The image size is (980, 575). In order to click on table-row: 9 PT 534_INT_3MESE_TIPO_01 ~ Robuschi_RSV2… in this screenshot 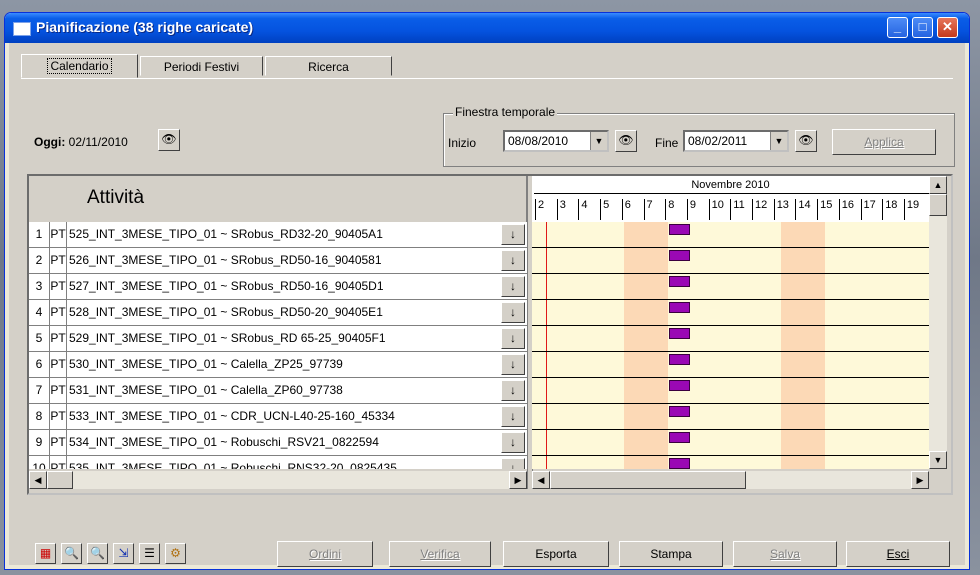, I will do `click(278, 443)`.